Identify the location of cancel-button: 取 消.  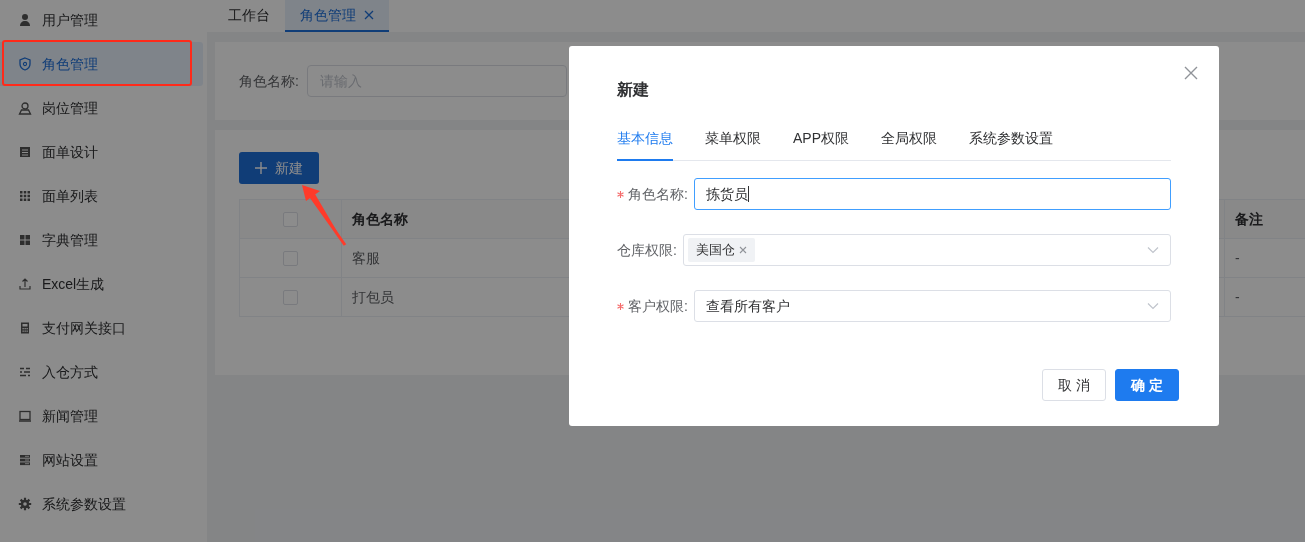
(1074, 385).